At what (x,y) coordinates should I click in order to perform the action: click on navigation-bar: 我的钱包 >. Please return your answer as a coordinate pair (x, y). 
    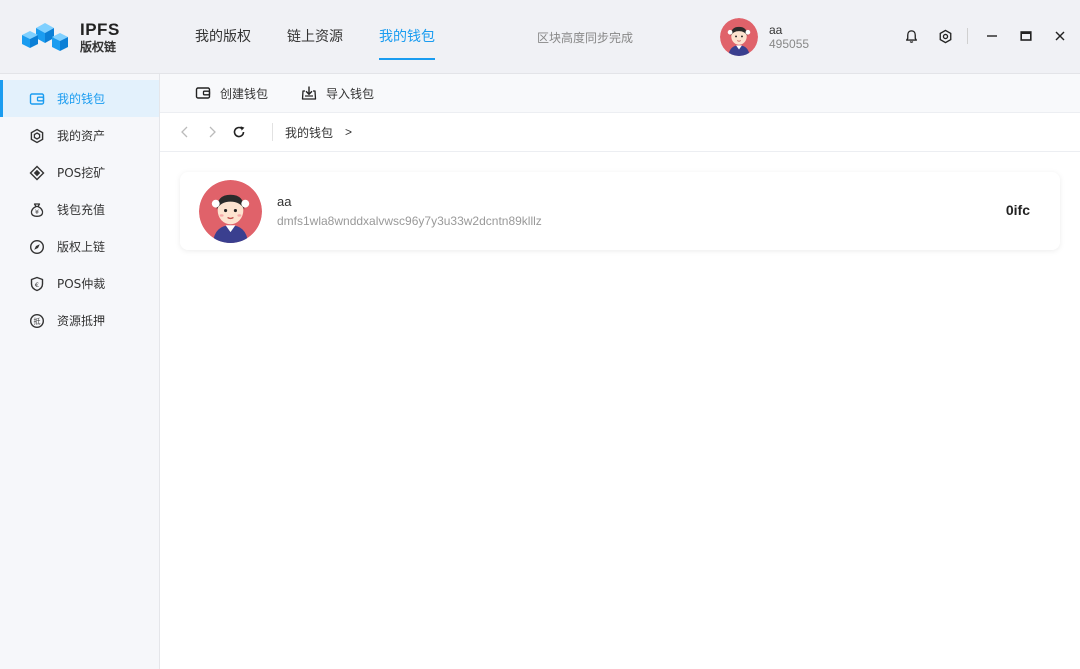
    Looking at the image, I should click on (620, 132).